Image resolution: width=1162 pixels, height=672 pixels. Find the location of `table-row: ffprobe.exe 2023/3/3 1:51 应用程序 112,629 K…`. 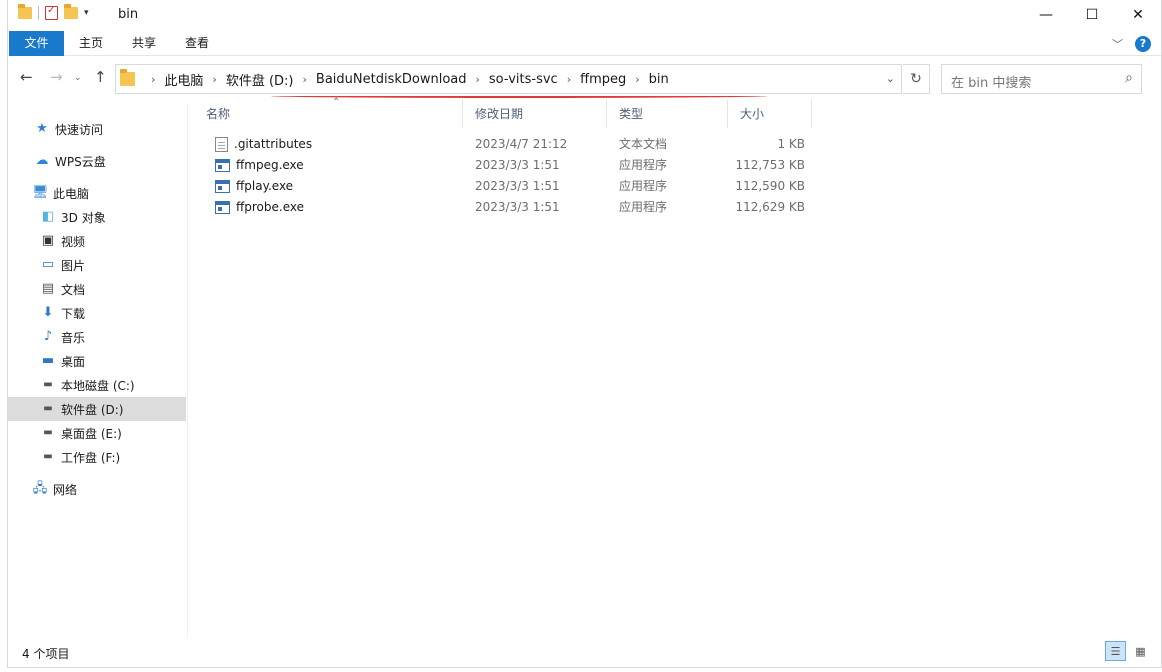

table-row: ffprobe.exe 2023/3/3 1:51 应用程序 112,629 K… is located at coordinates (503, 207).